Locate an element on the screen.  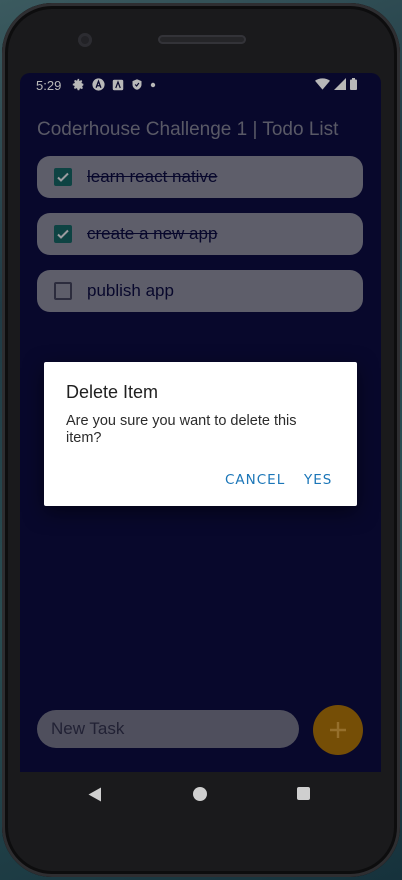
cancel-button: CANCEL is located at coordinates (255, 480).